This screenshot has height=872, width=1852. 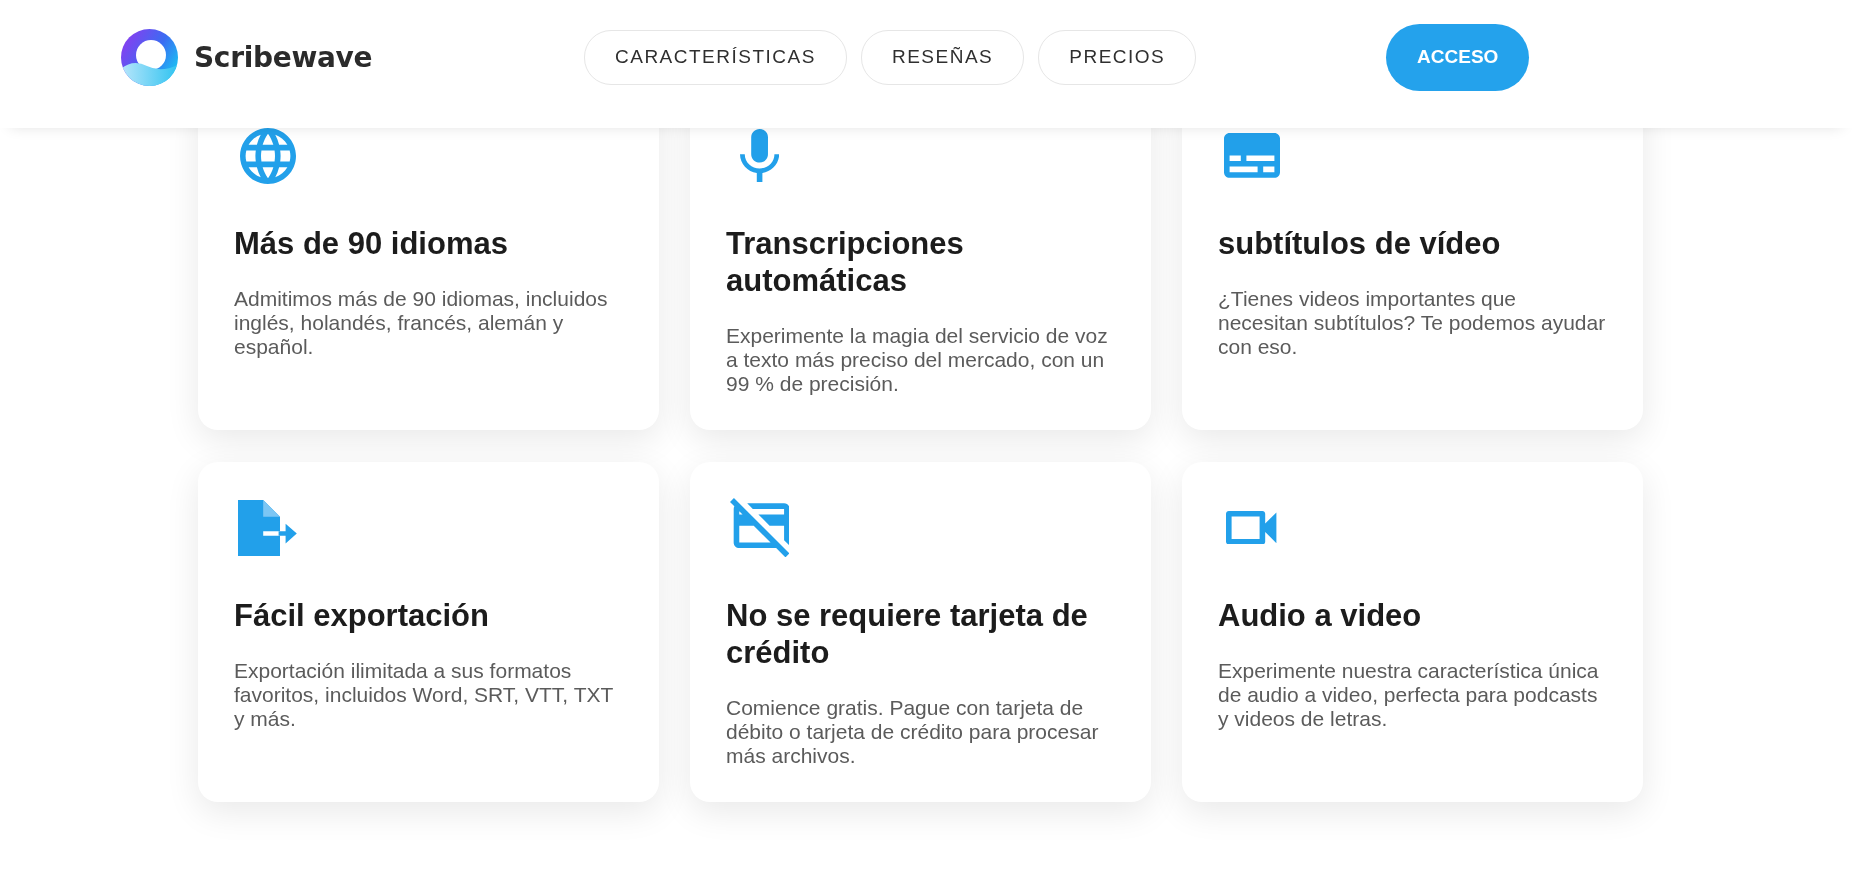 I want to click on feature-title: Fácil exportación, so click(x=362, y=615).